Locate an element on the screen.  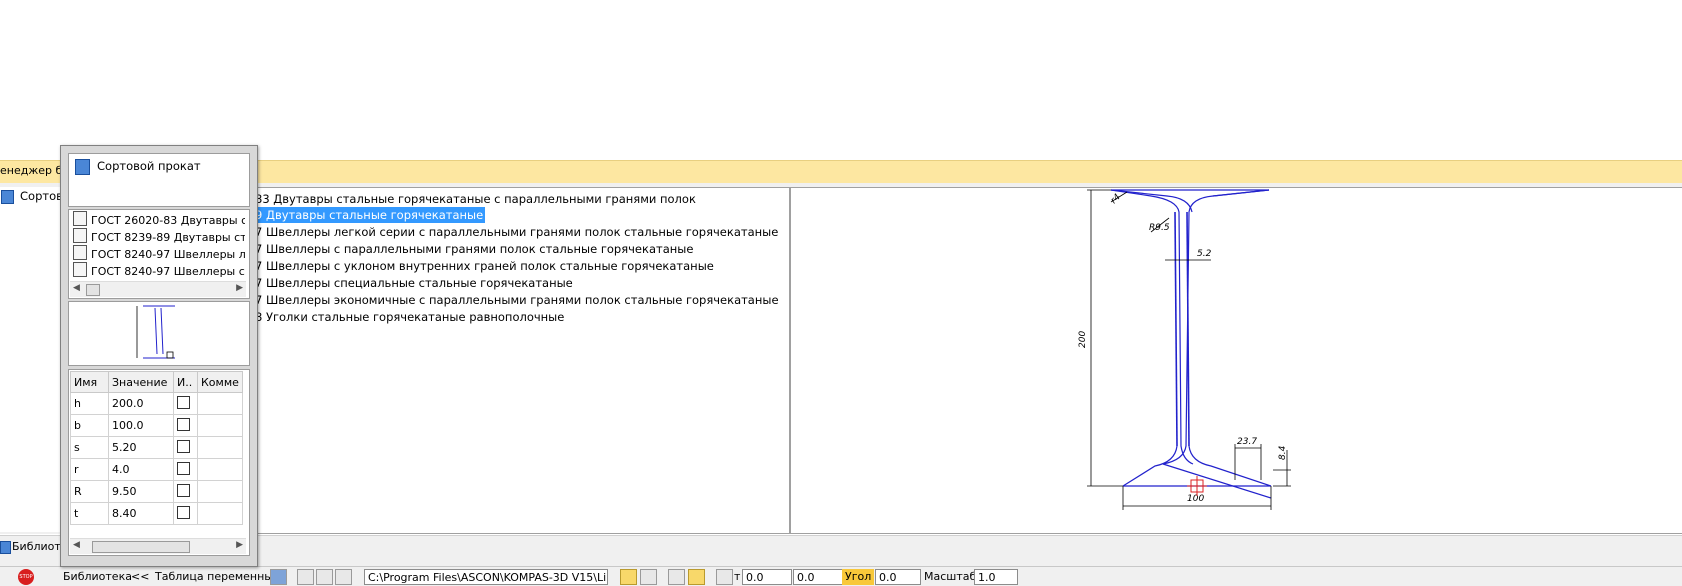
library-tree: Сортов is located at coordinates (31, 359).